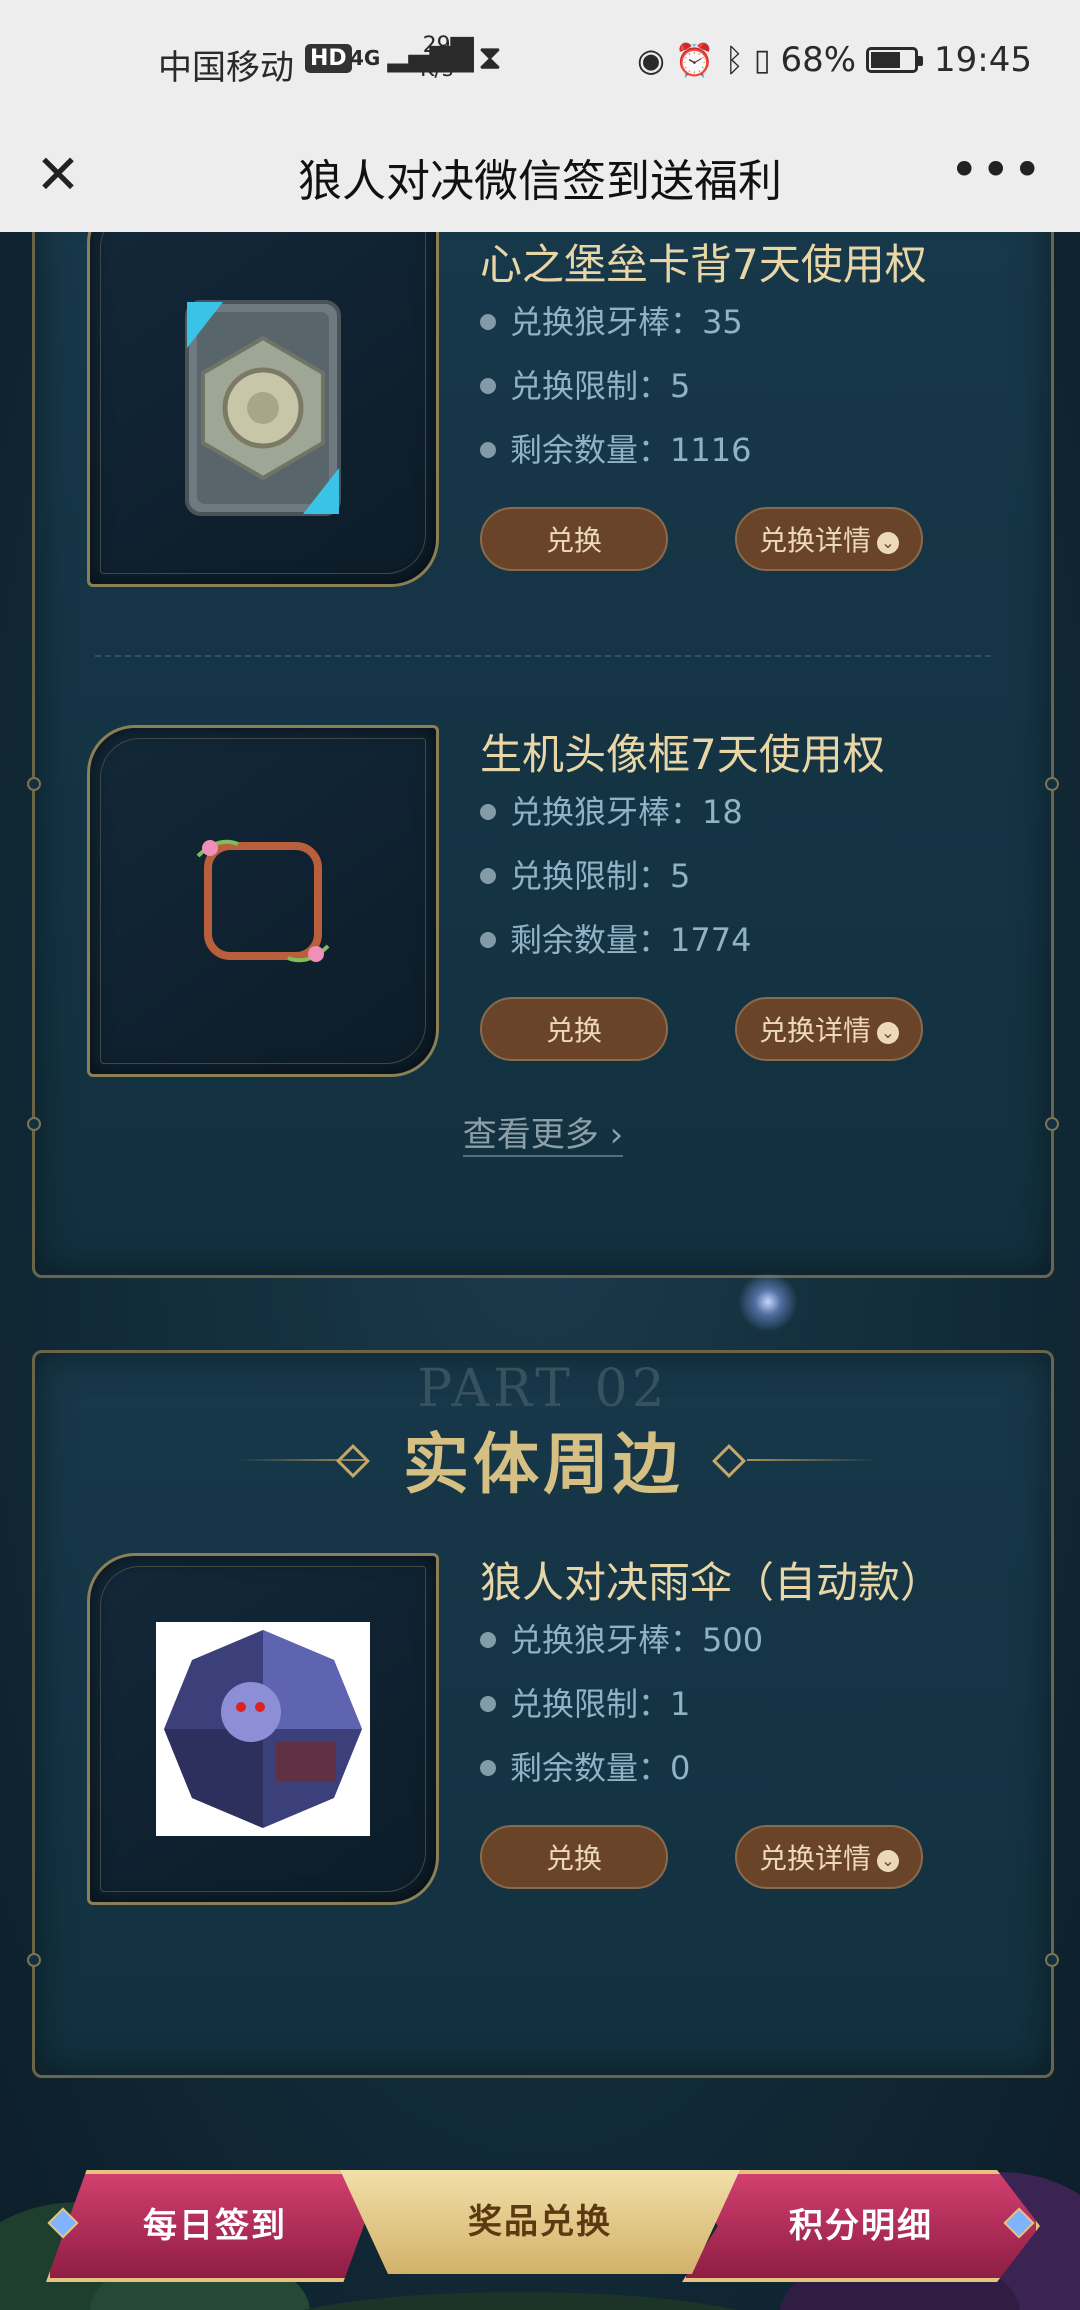  What do you see at coordinates (365, 58) in the screenshot?
I see `network-type: 4G` at bounding box center [365, 58].